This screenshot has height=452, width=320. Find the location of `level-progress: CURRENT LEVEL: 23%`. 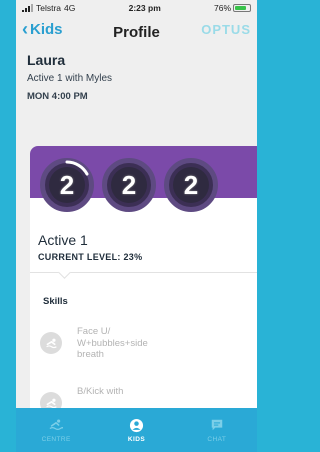

level-progress: CURRENT LEVEL: 23% is located at coordinates (90, 257).